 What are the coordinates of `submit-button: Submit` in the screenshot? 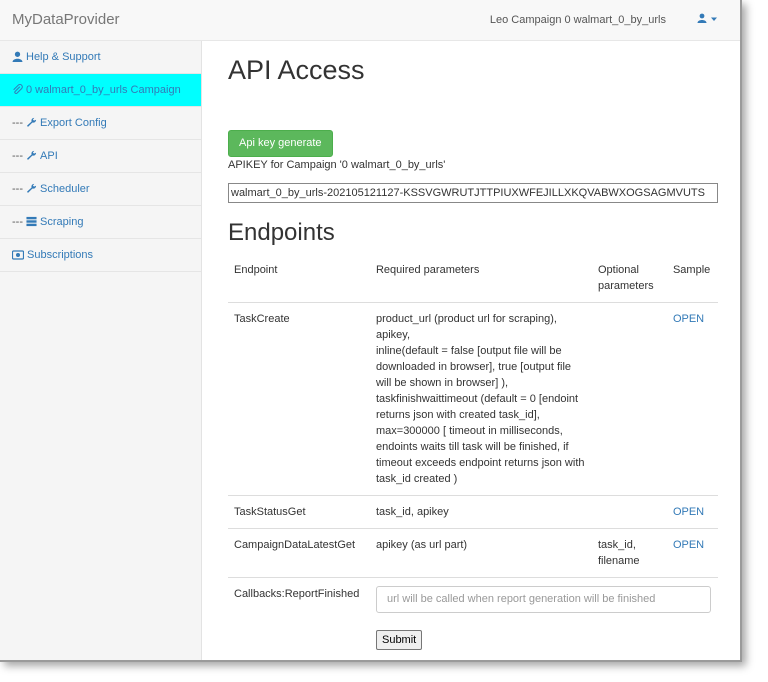 It's located at (399, 640).